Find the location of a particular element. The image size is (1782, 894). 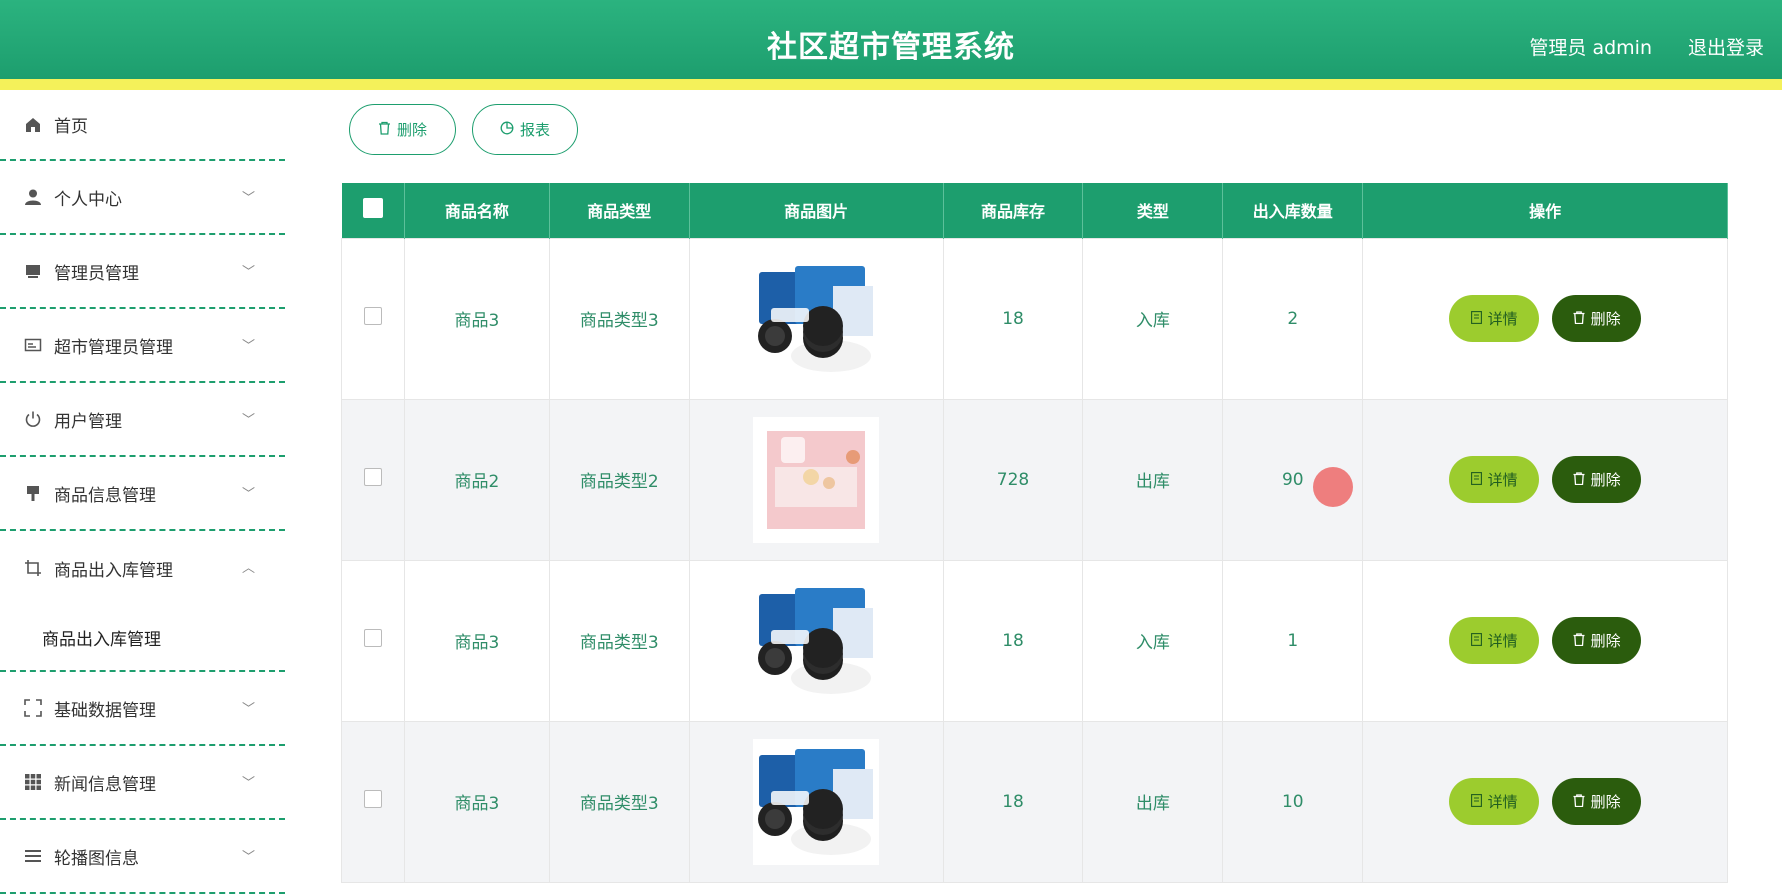

column-header: 商品图片 is located at coordinates (816, 210).